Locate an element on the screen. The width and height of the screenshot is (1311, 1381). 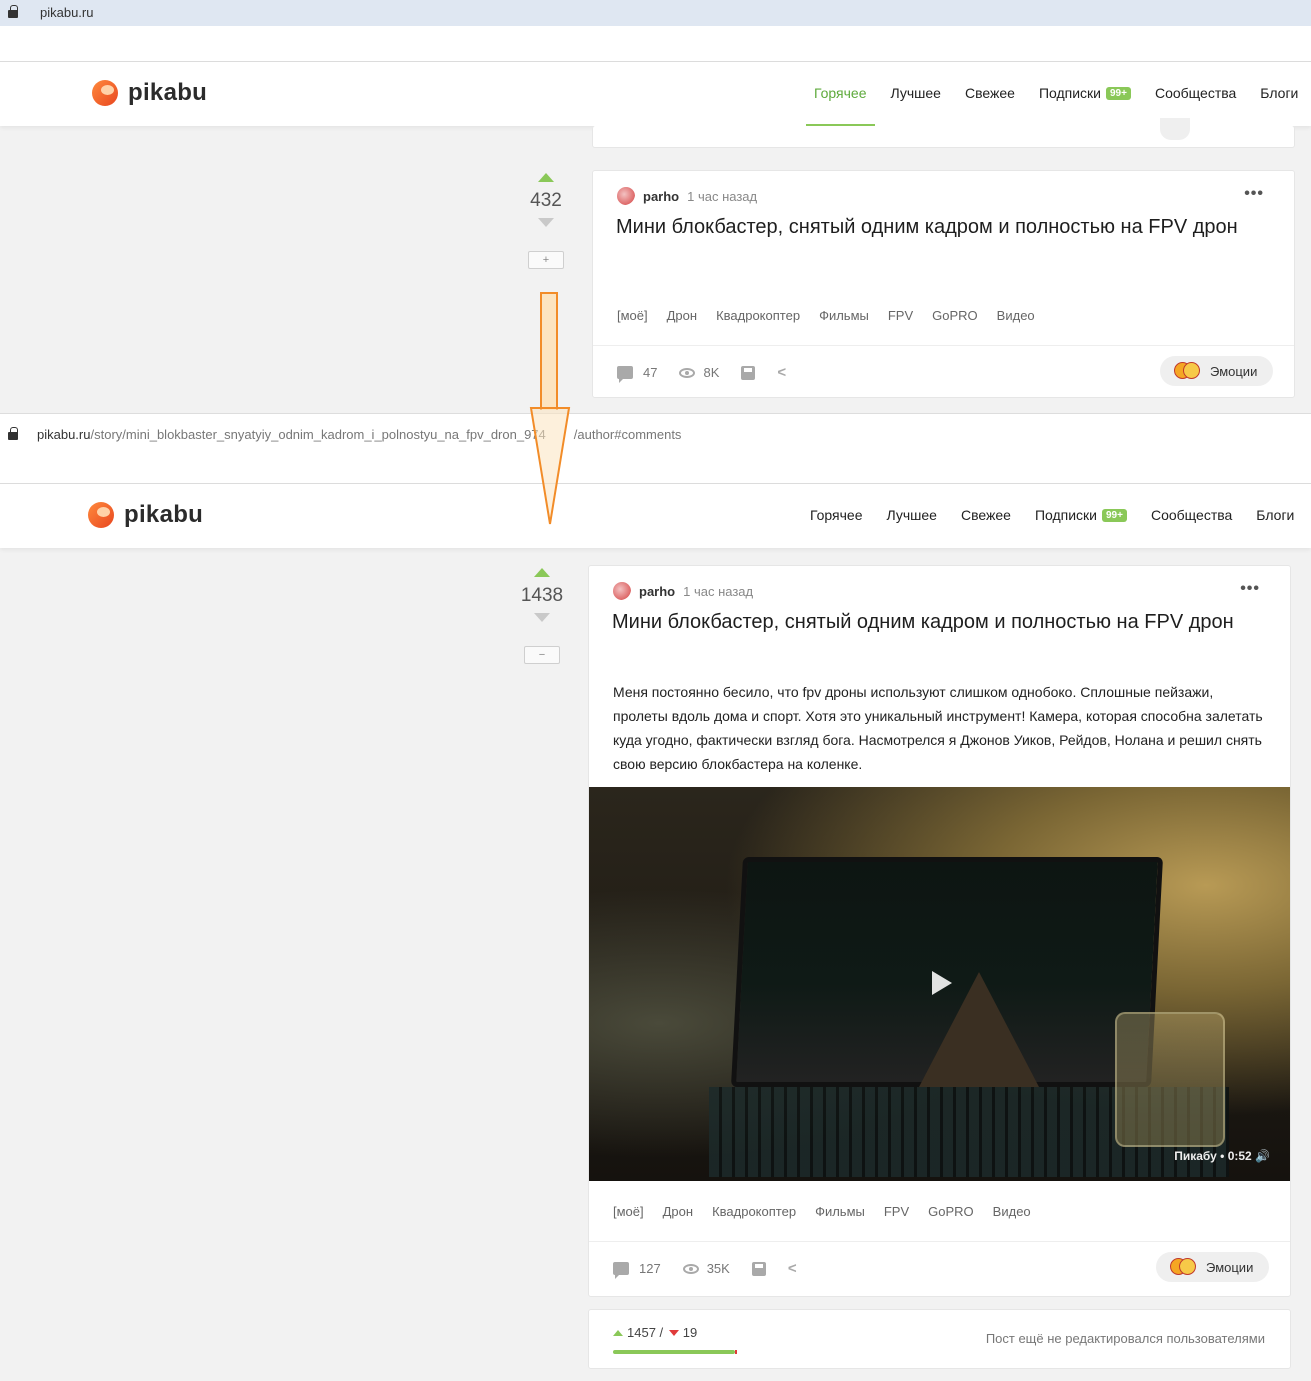
minus-arrow-icon is located at coordinates (673, 1332).